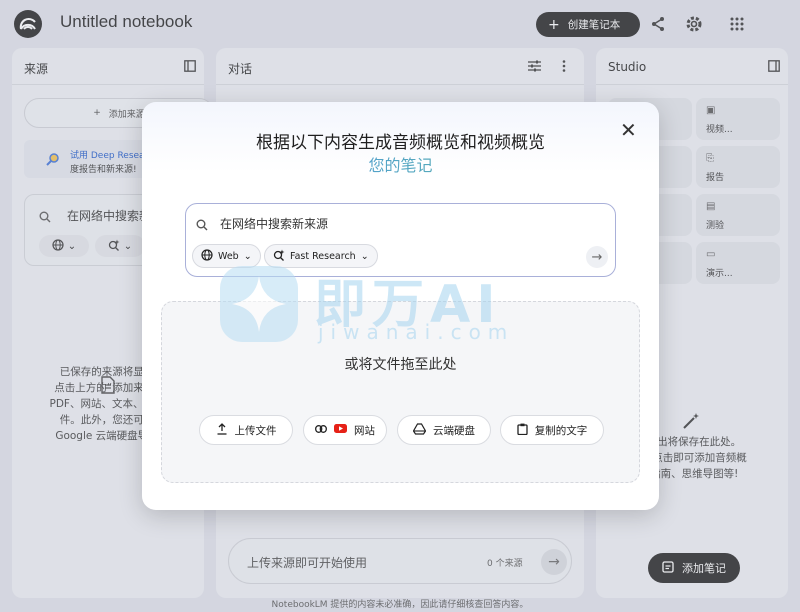 The height and width of the screenshot is (612, 800). Describe the element at coordinates (222, 430) in the screenshot. I see `upload-icon` at that location.